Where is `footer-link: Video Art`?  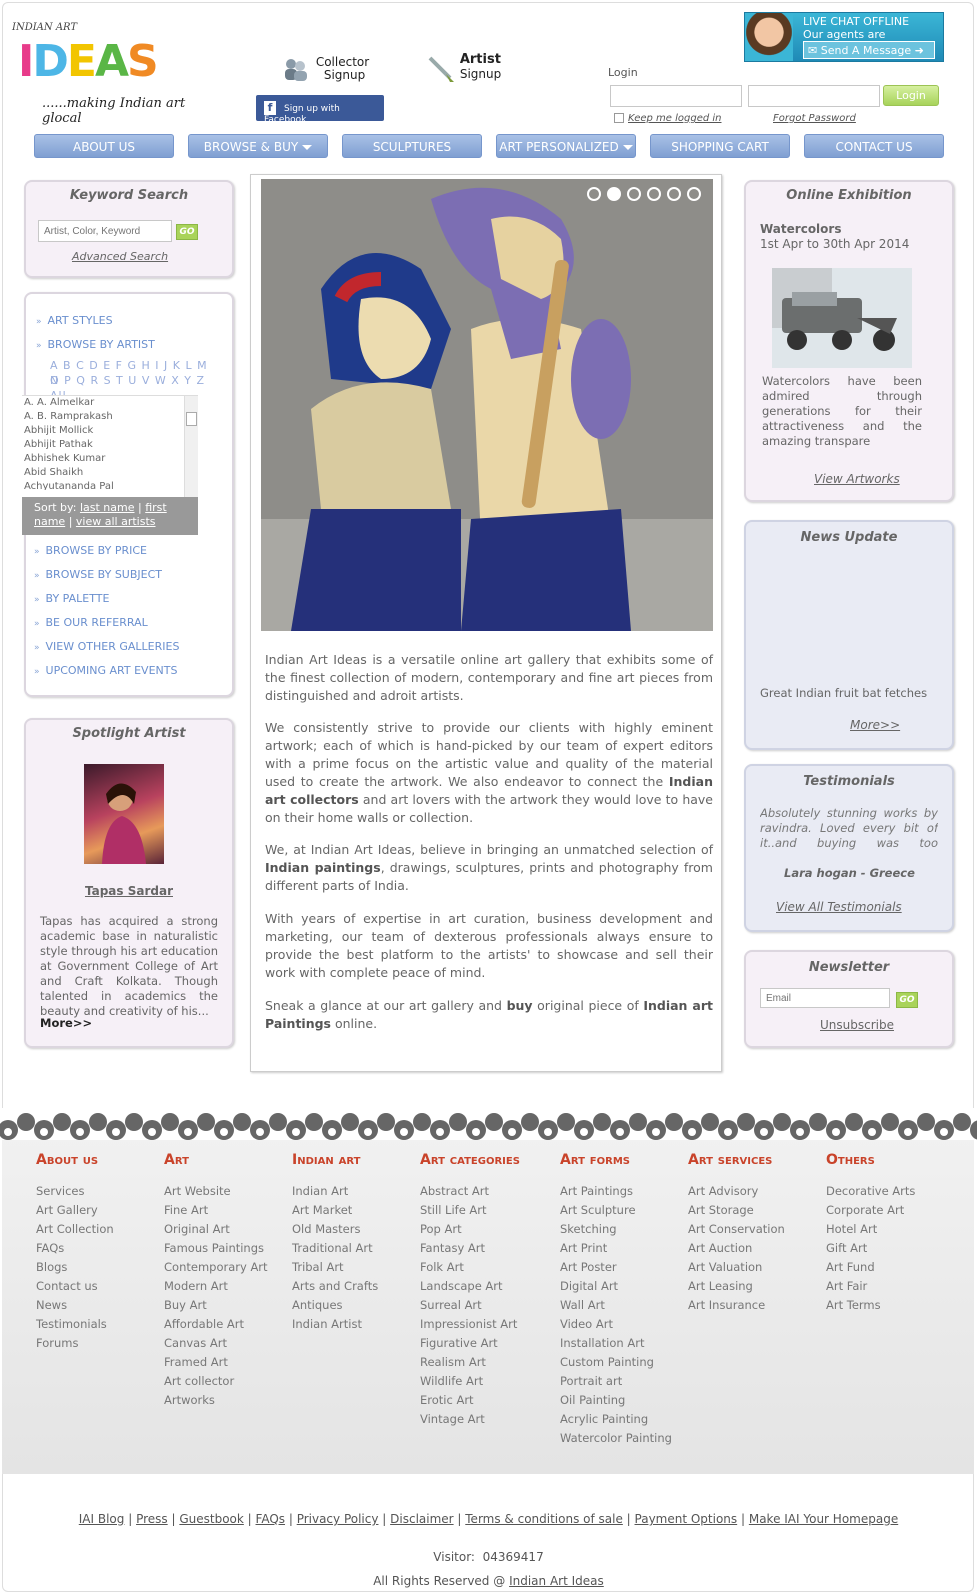 footer-link: Video Art is located at coordinates (616, 1324).